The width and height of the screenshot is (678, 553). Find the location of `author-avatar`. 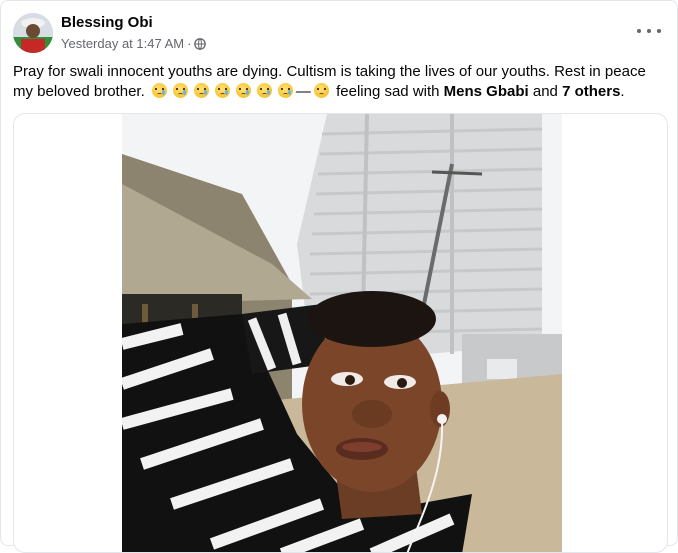

author-avatar is located at coordinates (33, 33).